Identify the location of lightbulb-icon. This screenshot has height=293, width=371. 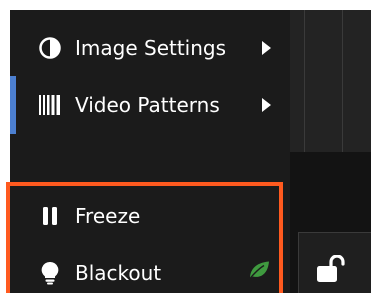
(50, 273).